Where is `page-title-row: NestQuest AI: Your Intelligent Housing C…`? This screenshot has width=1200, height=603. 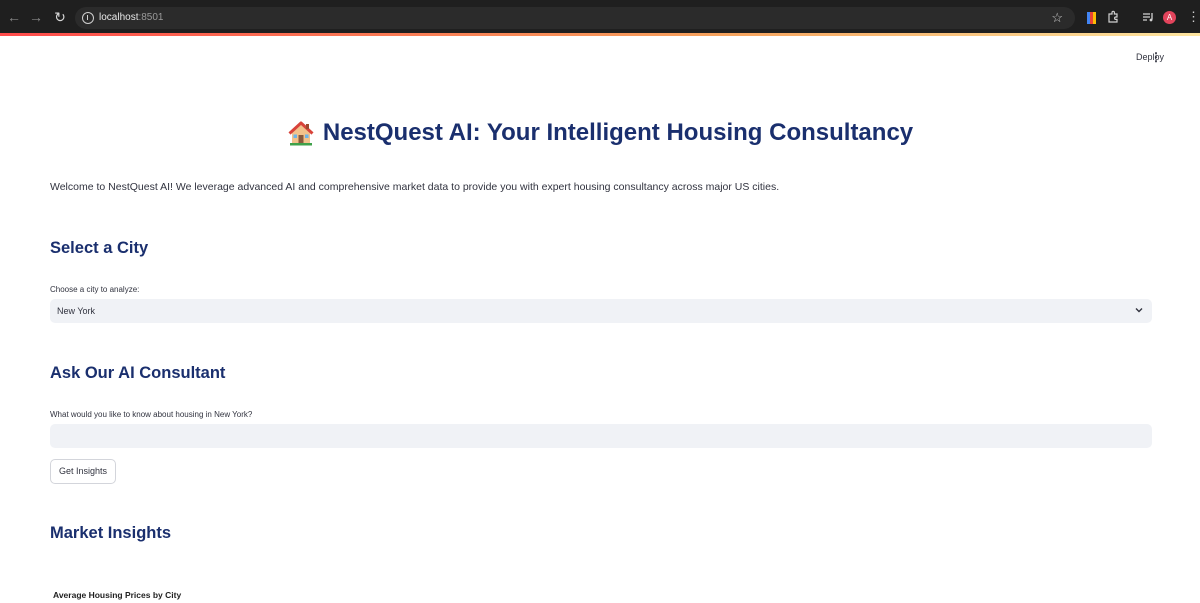
page-title-row: NestQuest AI: Your Intelligent Housing C… is located at coordinates (600, 133).